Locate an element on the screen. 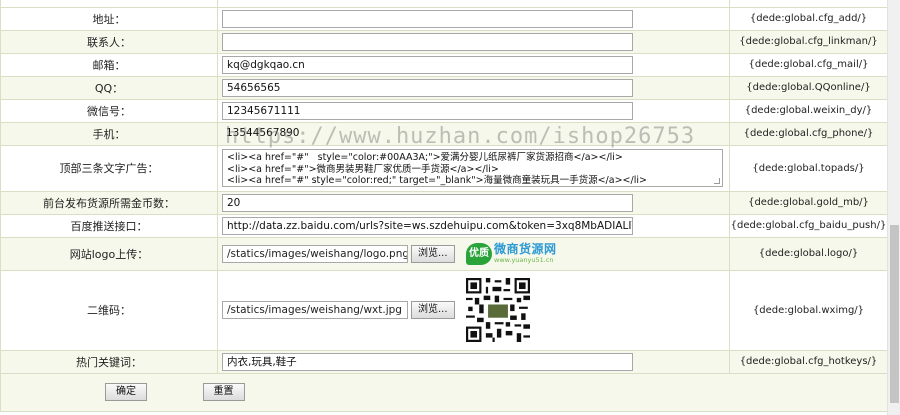 The image size is (900, 415). address-input is located at coordinates (427, 18).